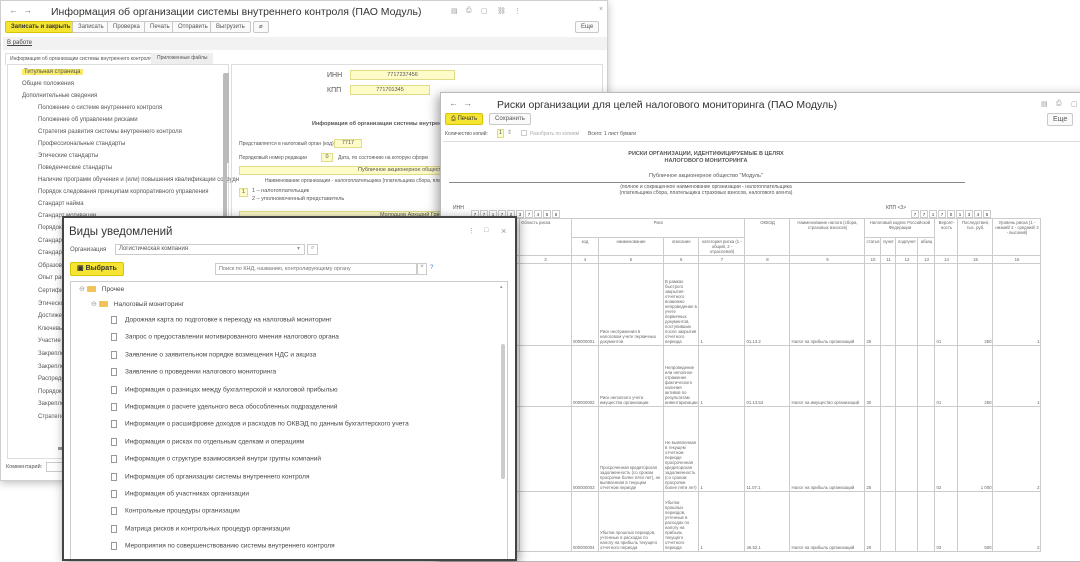 The height and width of the screenshot is (562, 1080). I want to click on scroll-up-icon: ▴, so click(501, 287).